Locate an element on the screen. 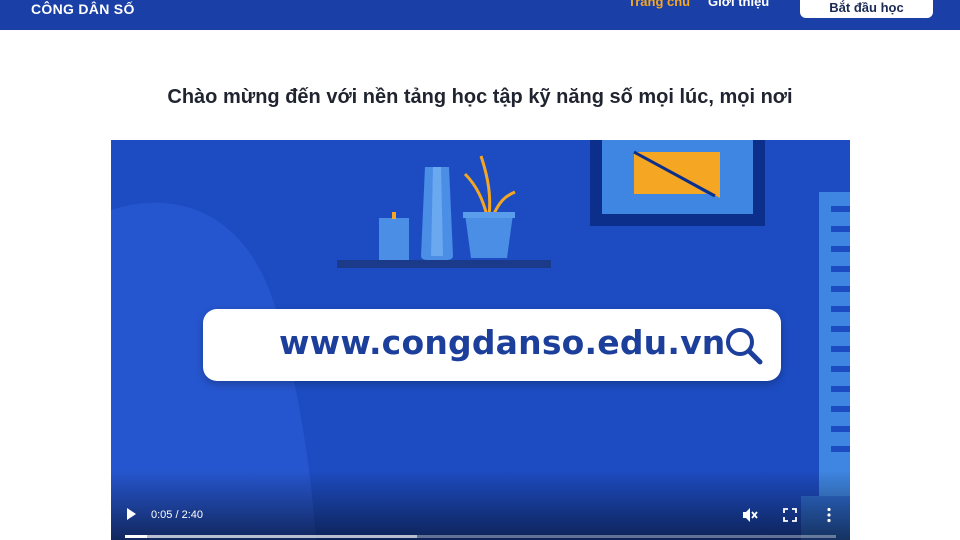  brand-logo-text: CÔNG DÂN SỐ is located at coordinates (83, 9).